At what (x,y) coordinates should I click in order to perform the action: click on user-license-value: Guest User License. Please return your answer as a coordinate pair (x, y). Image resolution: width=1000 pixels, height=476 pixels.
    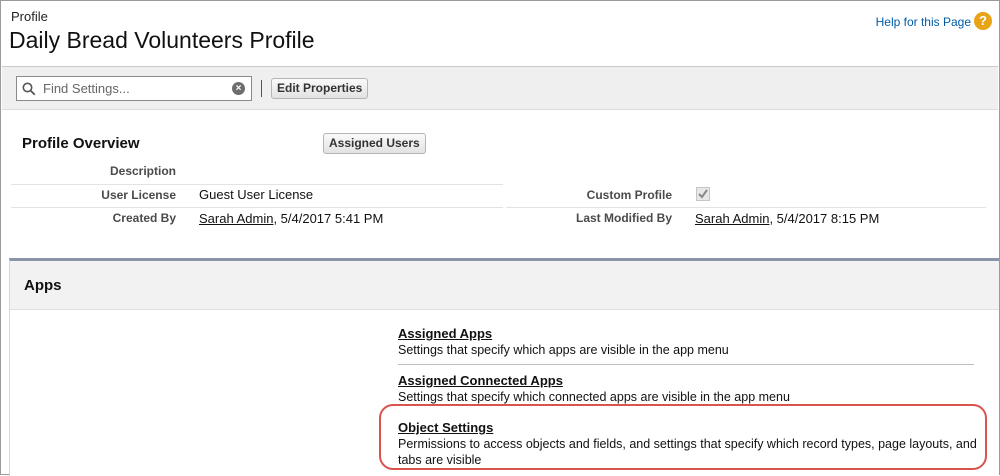
    Looking at the image, I should click on (256, 194).